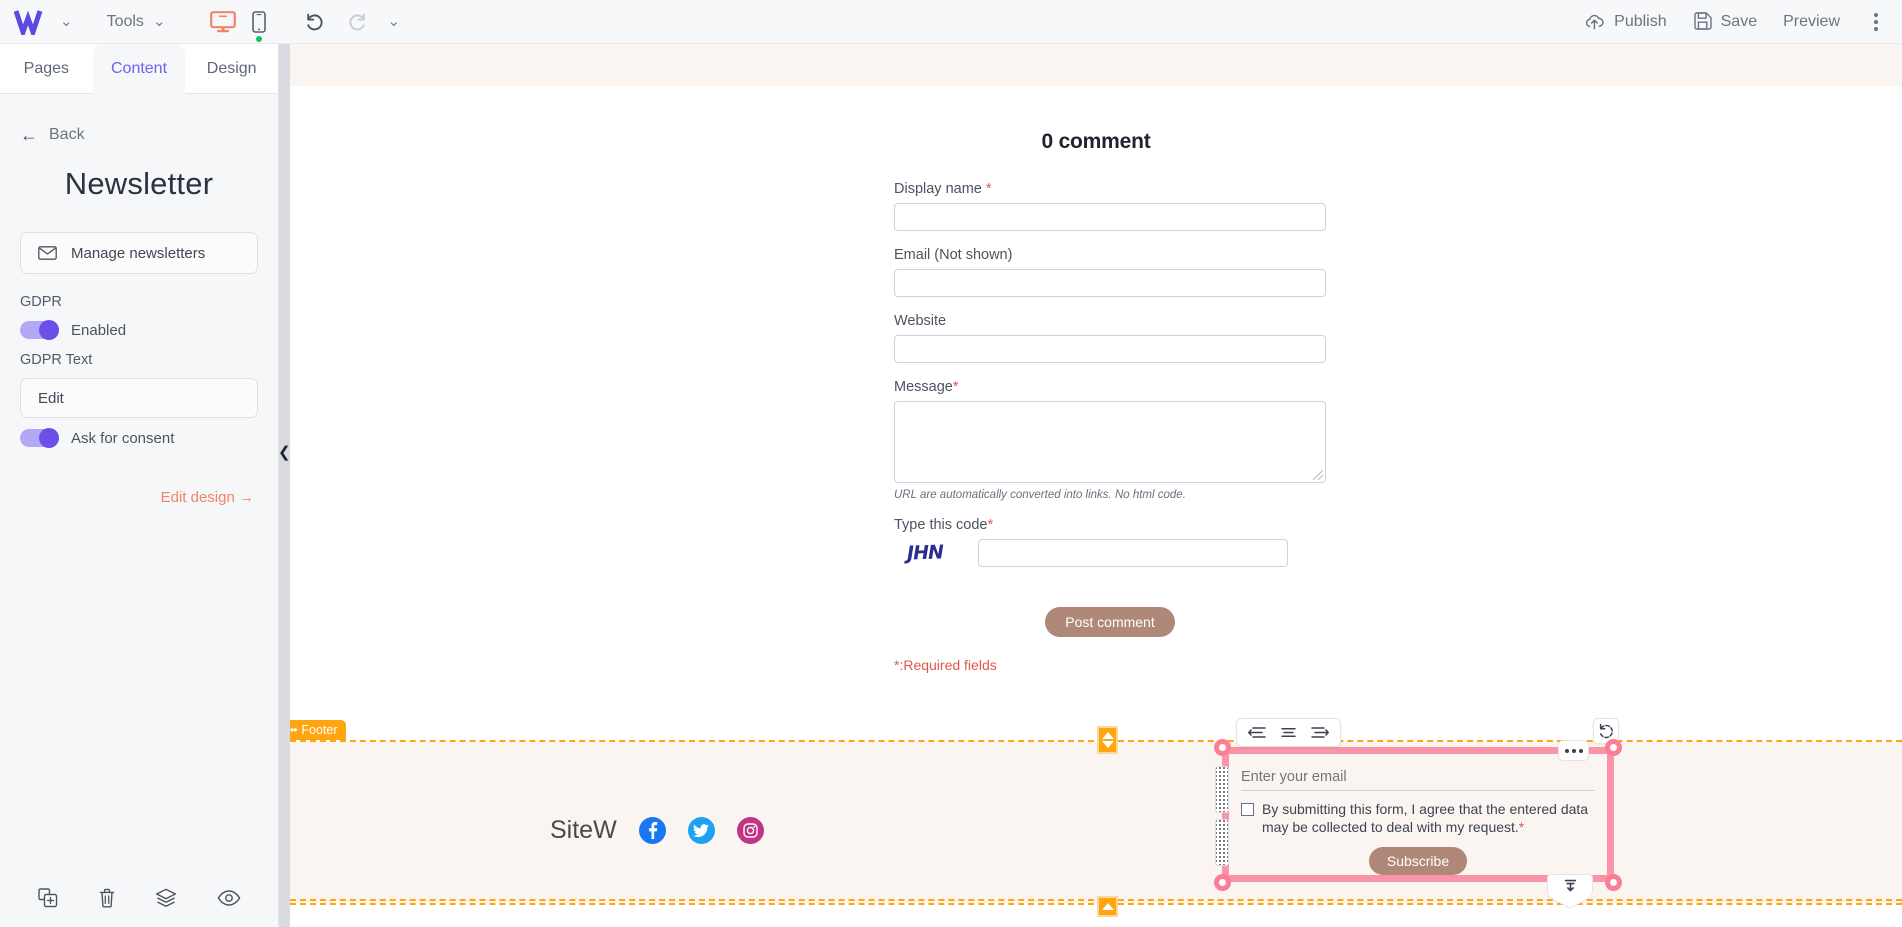 This screenshot has width=1902, height=927. I want to click on history-group: ⌄, so click(352, 22).